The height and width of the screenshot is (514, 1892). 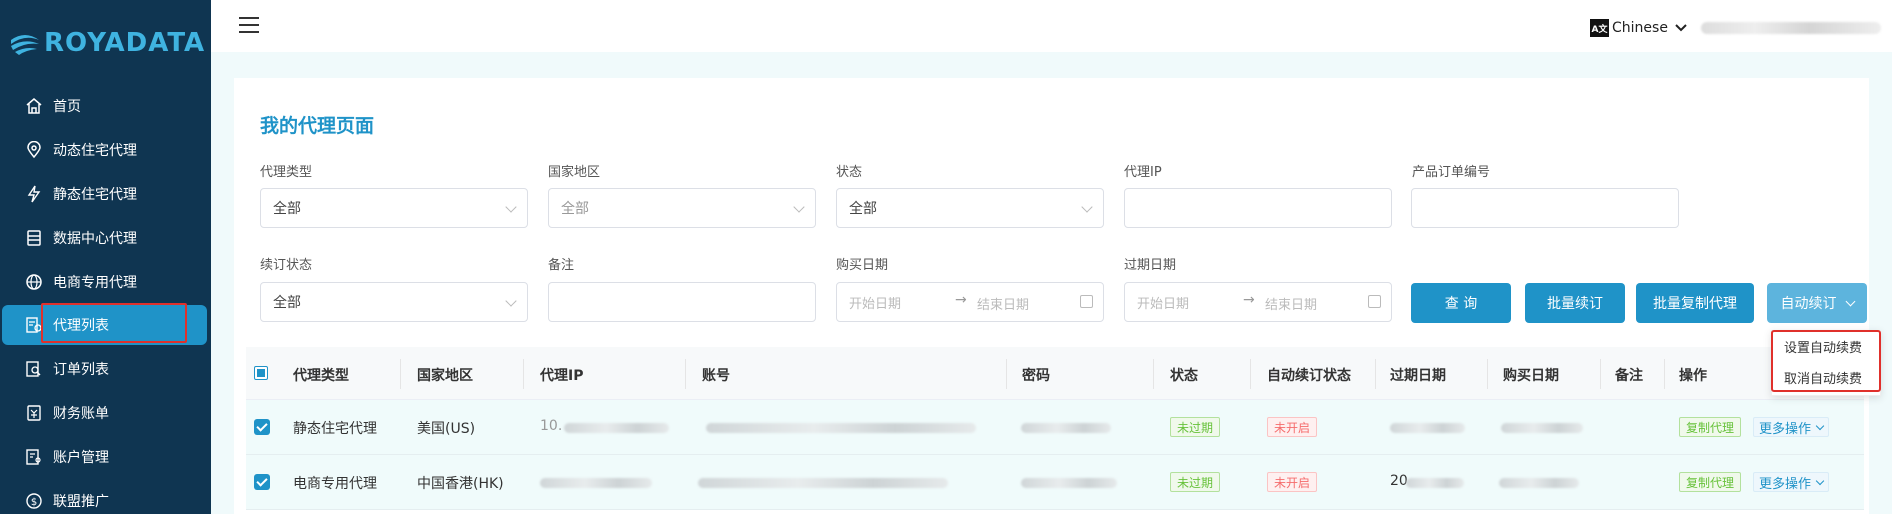 I want to click on select-all-checkbox, so click(x=261, y=373).